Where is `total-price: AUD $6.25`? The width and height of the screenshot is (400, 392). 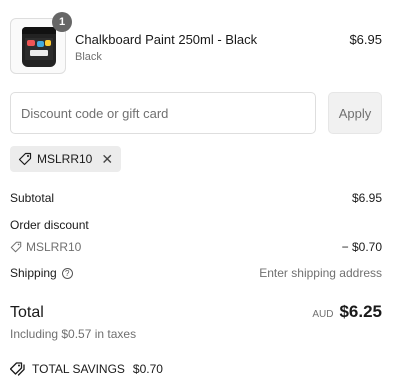 total-price: AUD $6.25 is located at coordinates (347, 312).